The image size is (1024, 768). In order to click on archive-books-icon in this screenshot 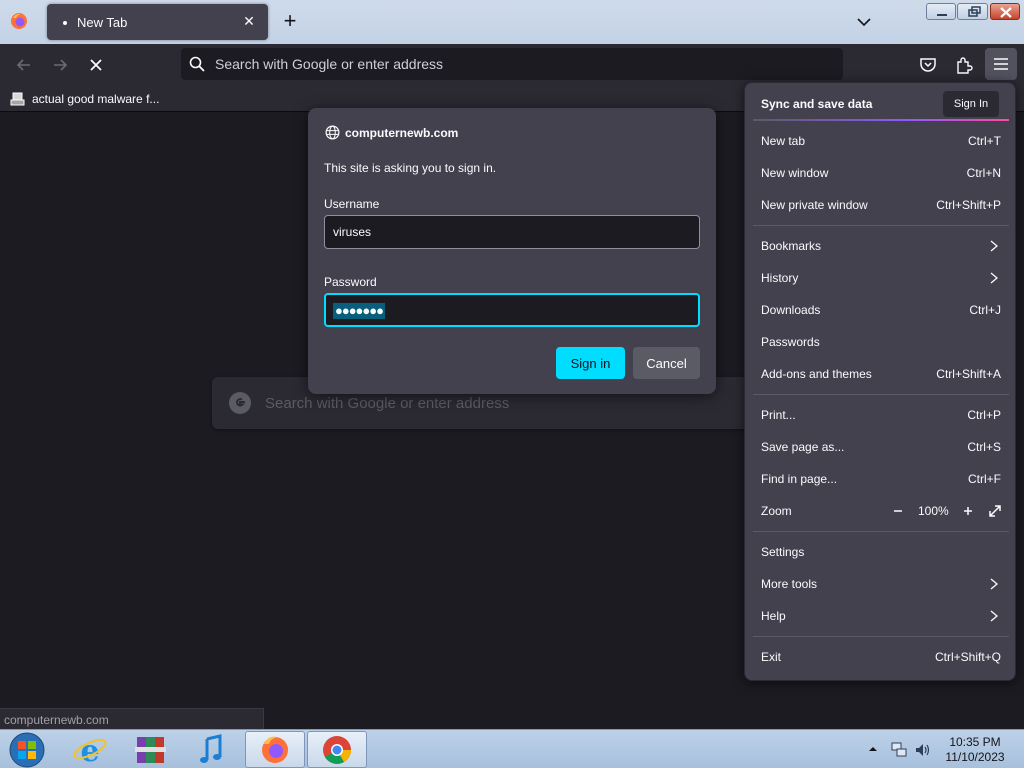, I will do `click(150, 750)`.